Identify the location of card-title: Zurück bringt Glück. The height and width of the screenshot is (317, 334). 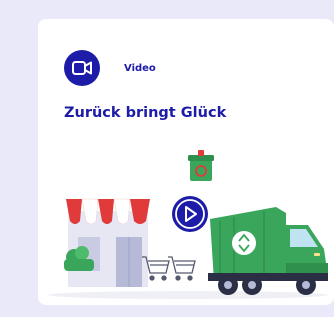
(145, 113).